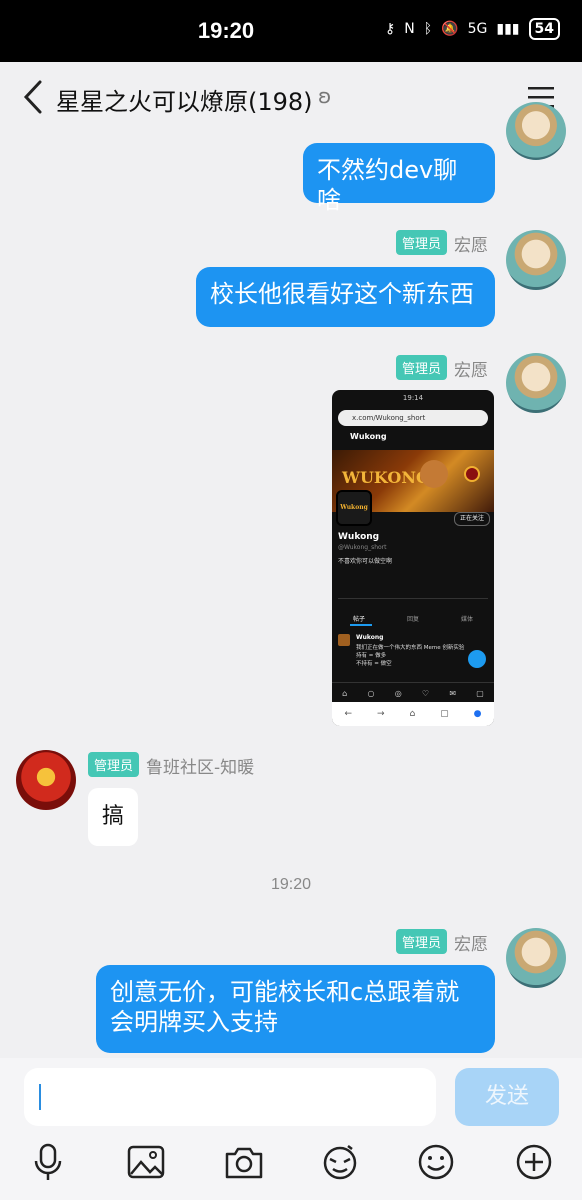 This screenshot has width=582, height=1200. Describe the element at coordinates (544, 29) in the screenshot. I see `battery-indicator: 54` at that location.